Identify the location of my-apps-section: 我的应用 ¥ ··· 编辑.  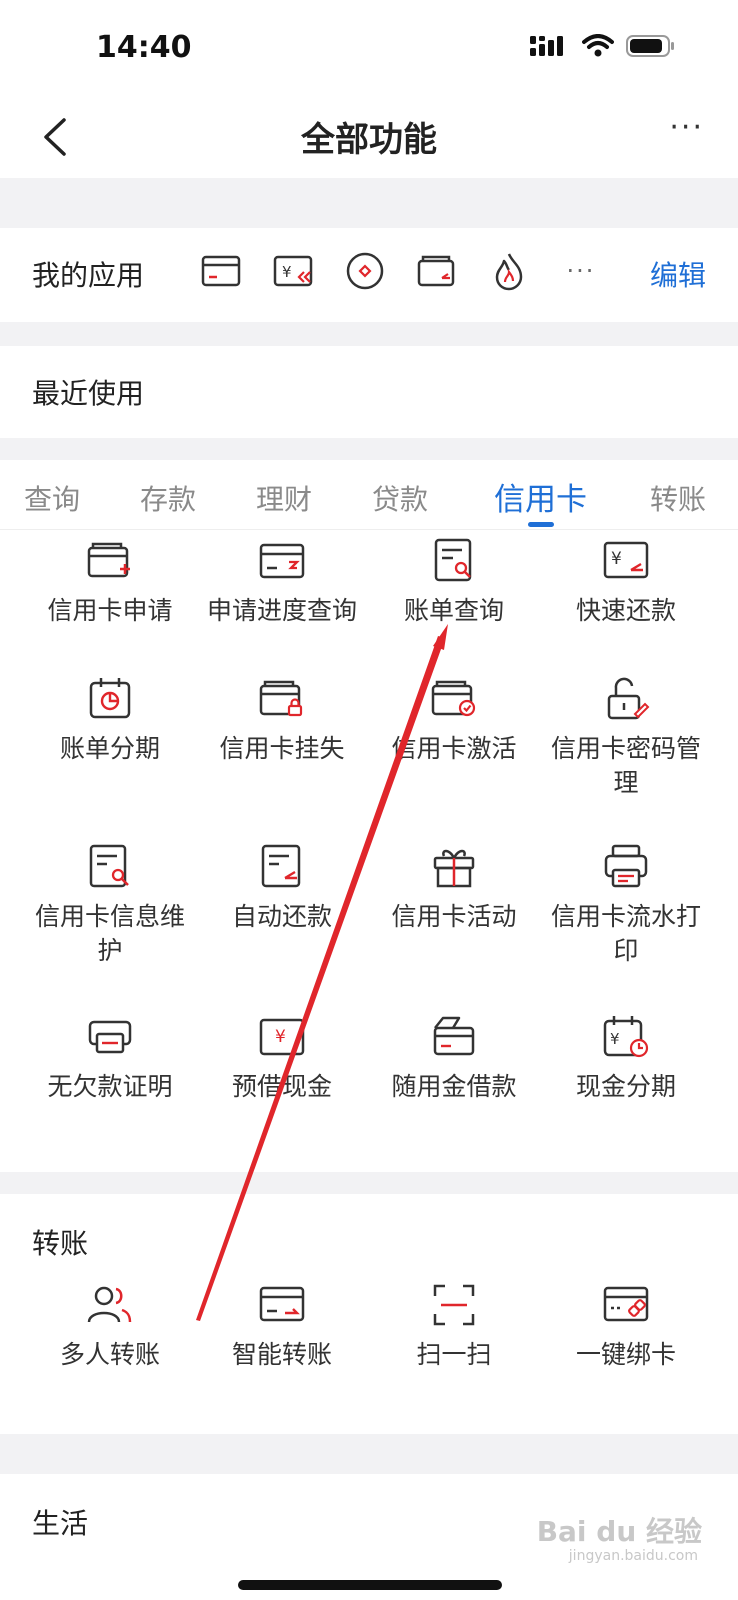
(369, 275).